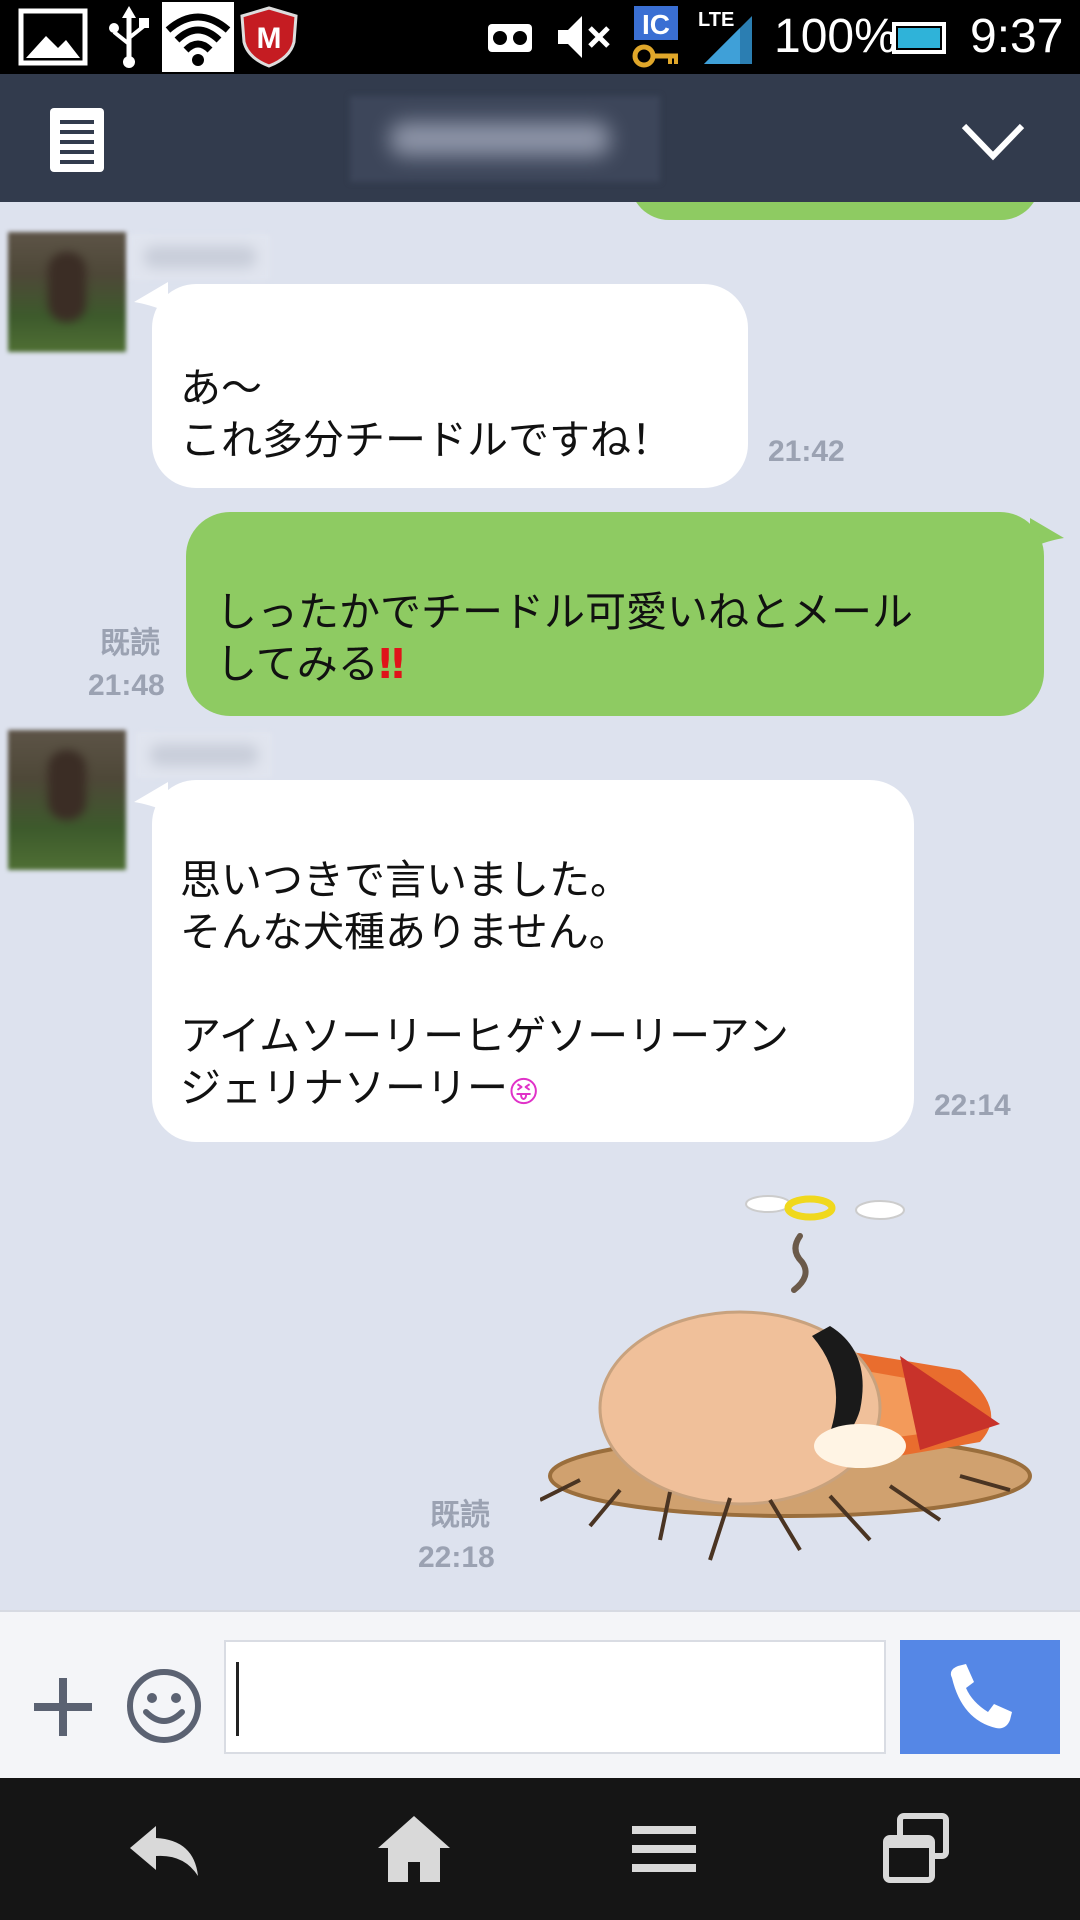 Image resolution: width=1080 pixels, height=1920 pixels. I want to click on chat-header, so click(540, 138).